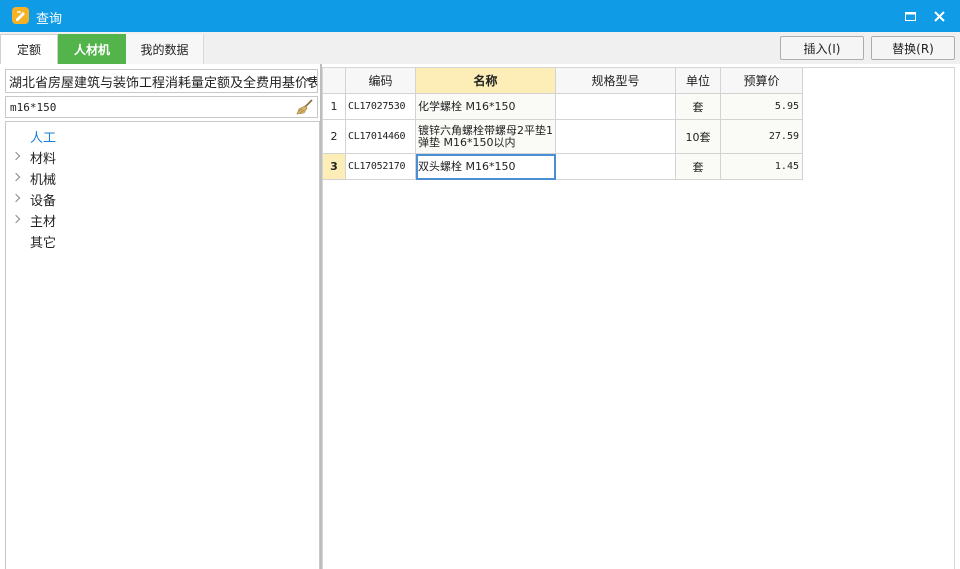 The image size is (960, 569). What do you see at coordinates (92, 49) in the screenshot?
I see `tab-rencaiji: 人材机` at bounding box center [92, 49].